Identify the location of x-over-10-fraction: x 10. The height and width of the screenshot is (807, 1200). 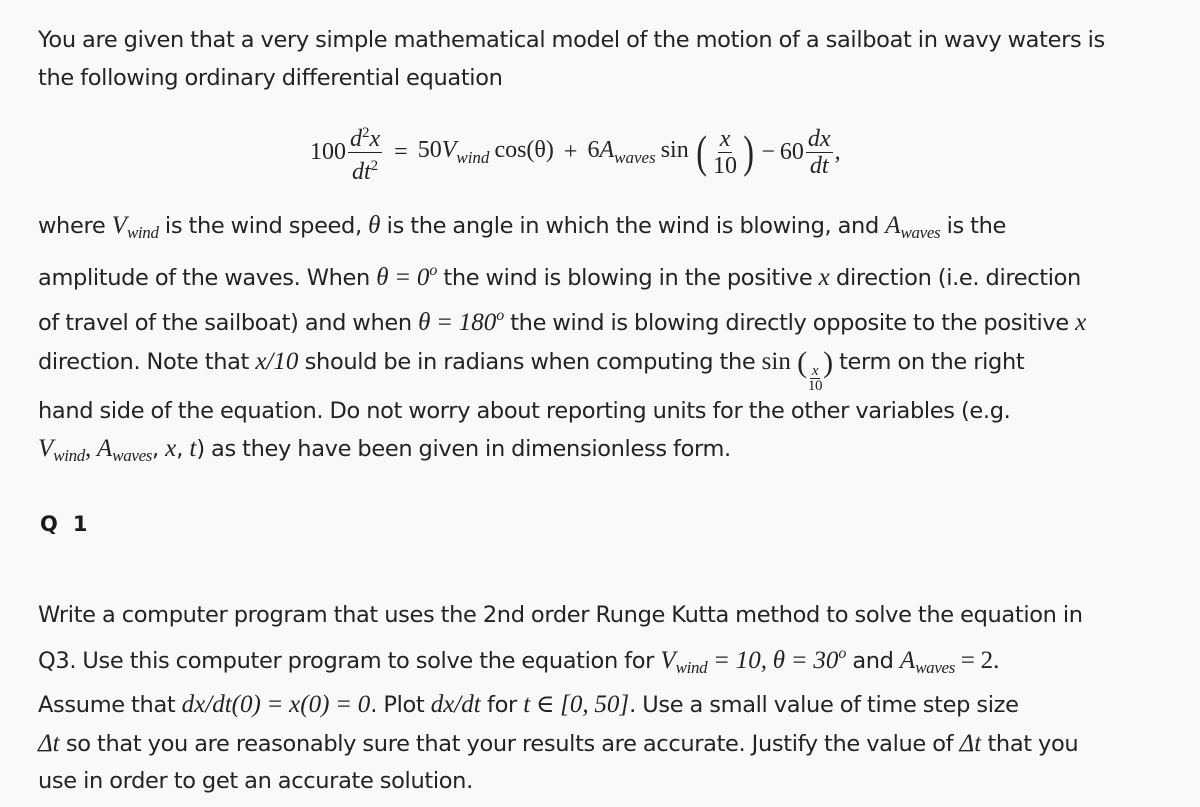
(725, 152).